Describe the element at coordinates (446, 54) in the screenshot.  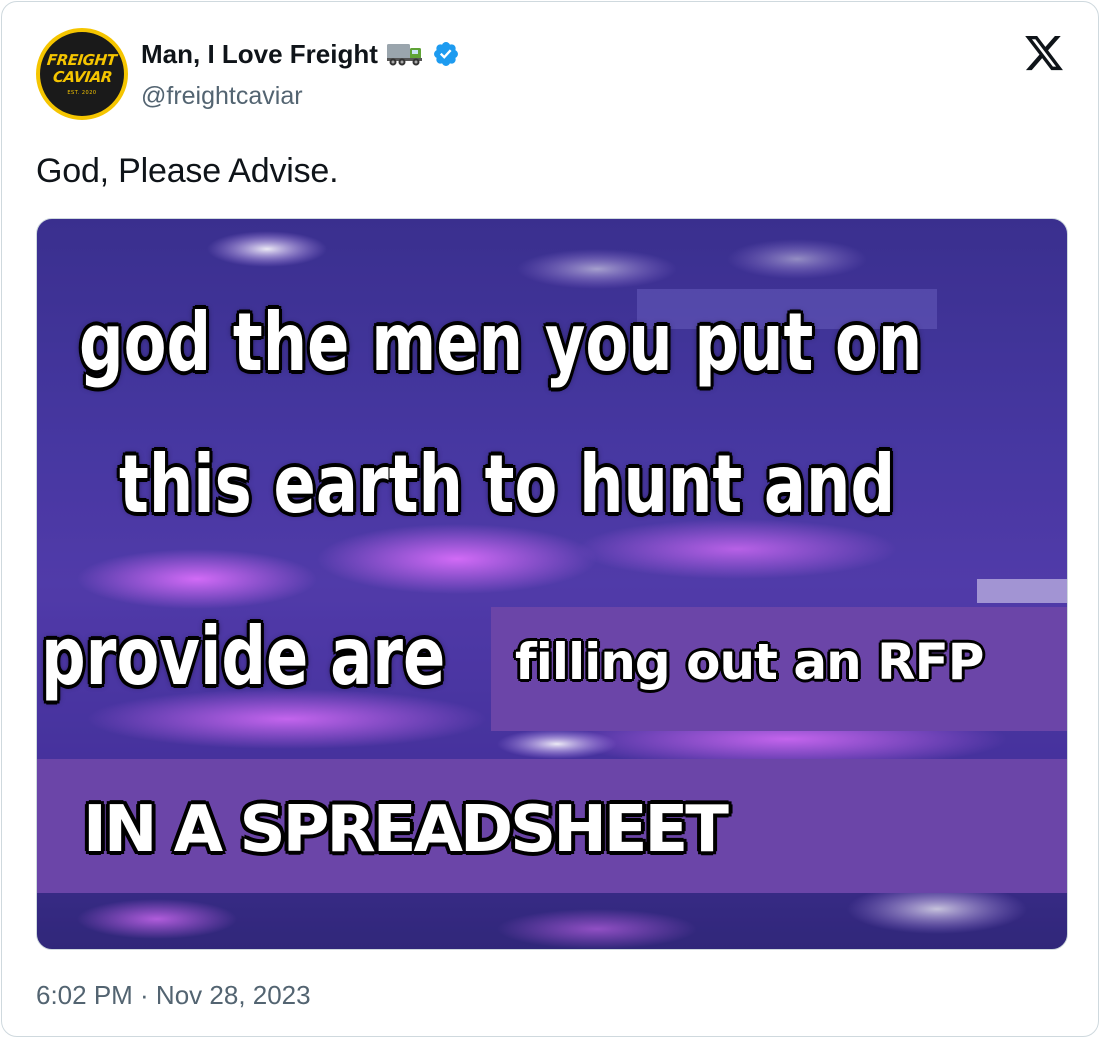
I see `verified-badge-icon` at that location.